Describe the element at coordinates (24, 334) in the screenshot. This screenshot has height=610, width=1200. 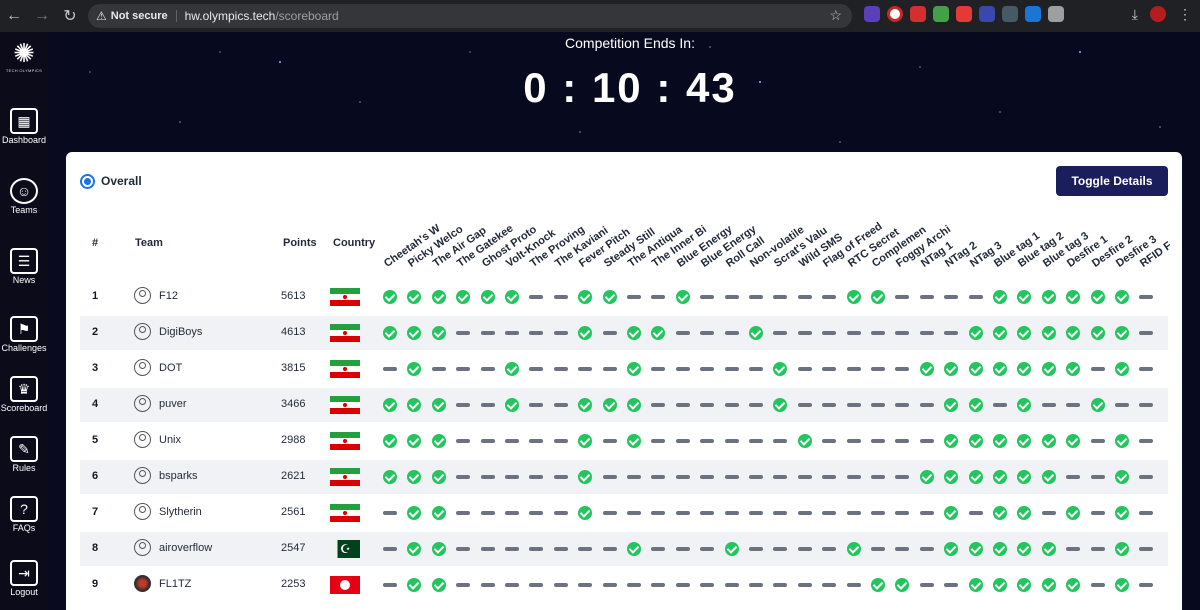
I see `sidebar-item-challenges: ⚑ Challenges` at that location.